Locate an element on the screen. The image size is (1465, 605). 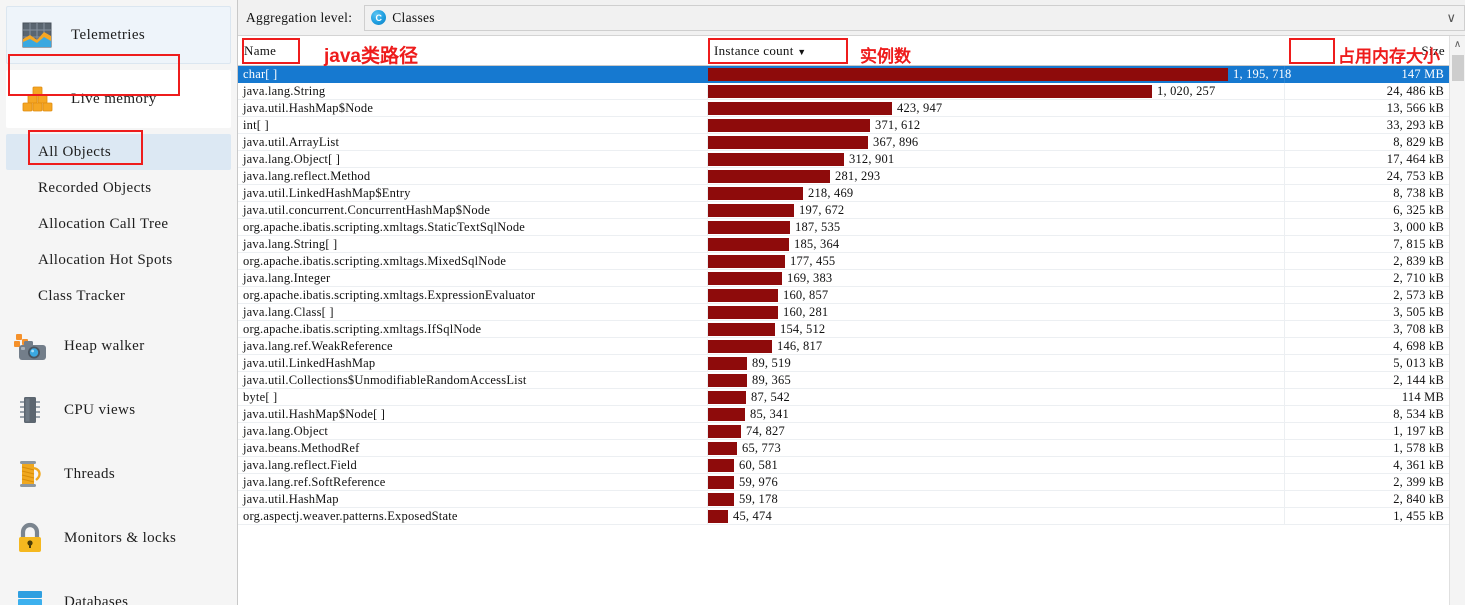
table-row: byte[ ] 87, 542 114 MB is located at coordinates (851, 397).